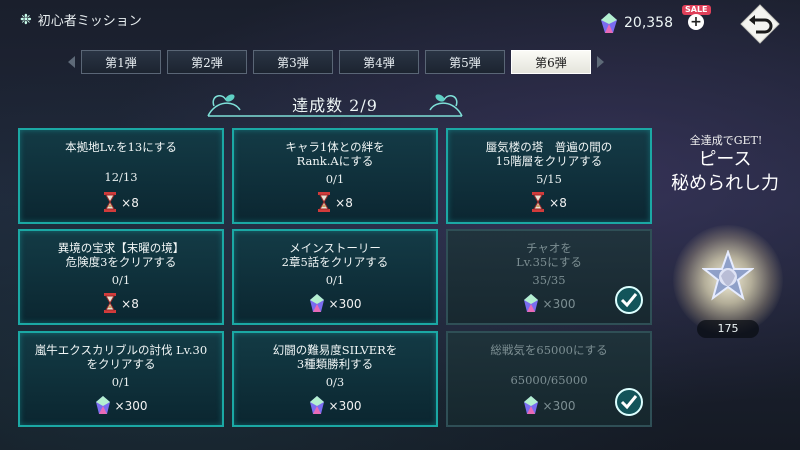 The width and height of the screenshot is (800, 450). I want to click on mission-name: 幻闘の難易度SILVERを 3種類勝利する, so click(335, 357).